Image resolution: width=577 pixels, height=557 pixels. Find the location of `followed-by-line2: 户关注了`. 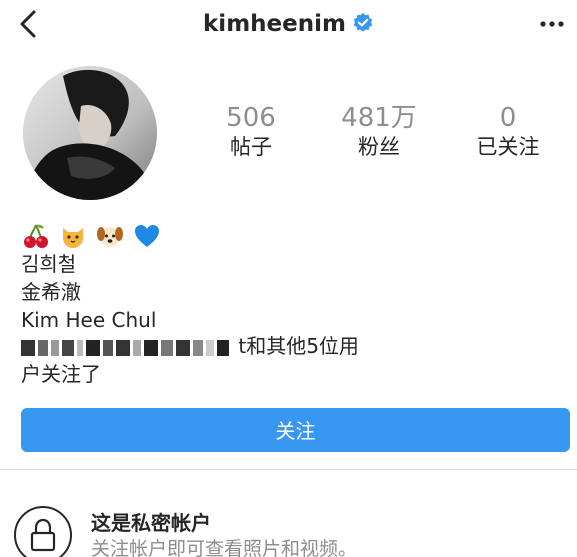

followed-by-line2: 户关注了 is located at coordinates (61, 374).